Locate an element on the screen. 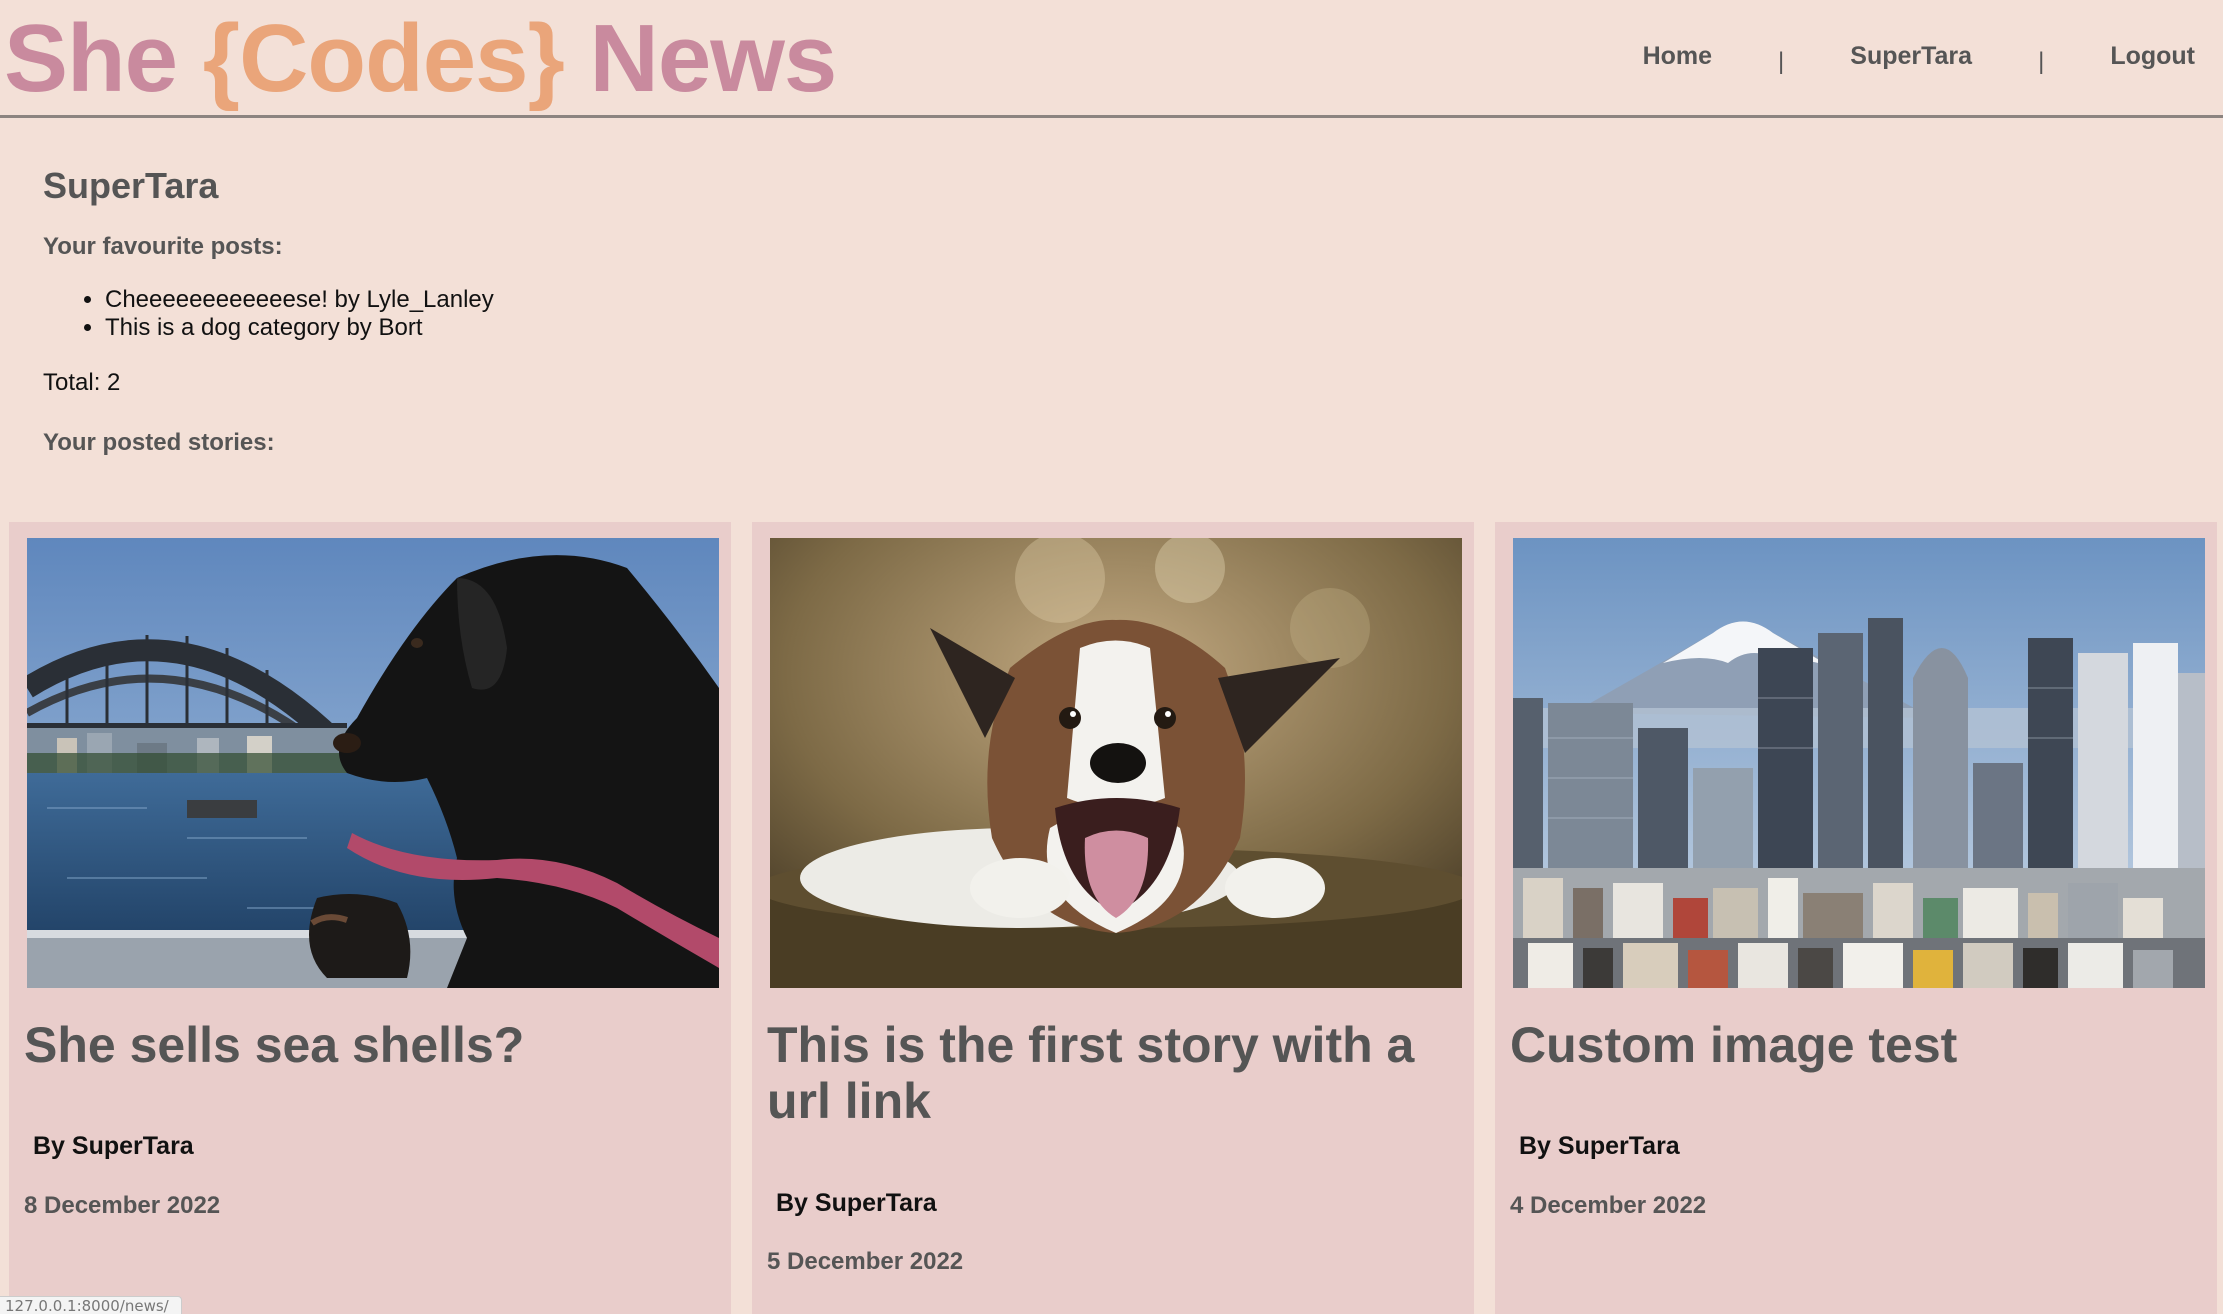 This screenshot has height=1314, width=2223. story-image-collie is located at coordinates (1116, 763).